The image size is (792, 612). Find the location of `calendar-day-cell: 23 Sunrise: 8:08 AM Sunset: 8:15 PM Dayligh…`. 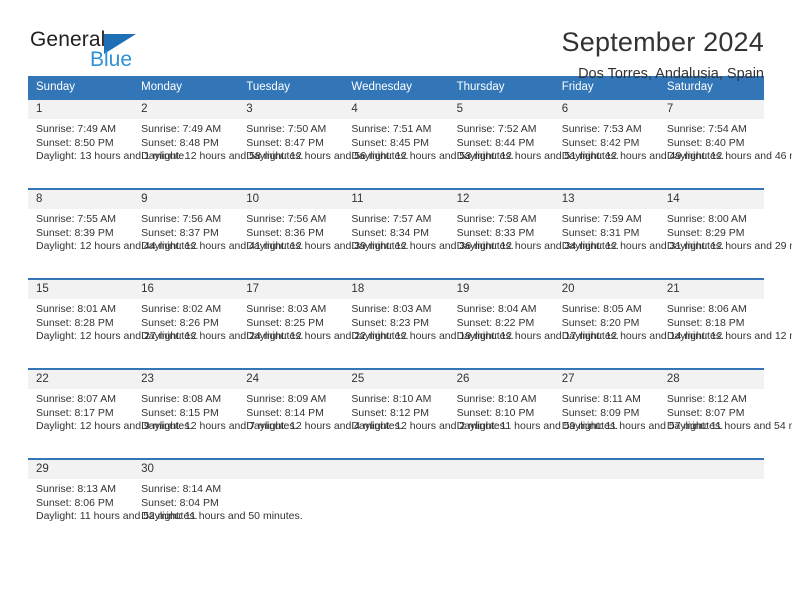

calendar-day-cell: 23 Sunrise: 8:08 AM Sunset: 8:15 PM Dayligh… is located at coordinates (215, 413).